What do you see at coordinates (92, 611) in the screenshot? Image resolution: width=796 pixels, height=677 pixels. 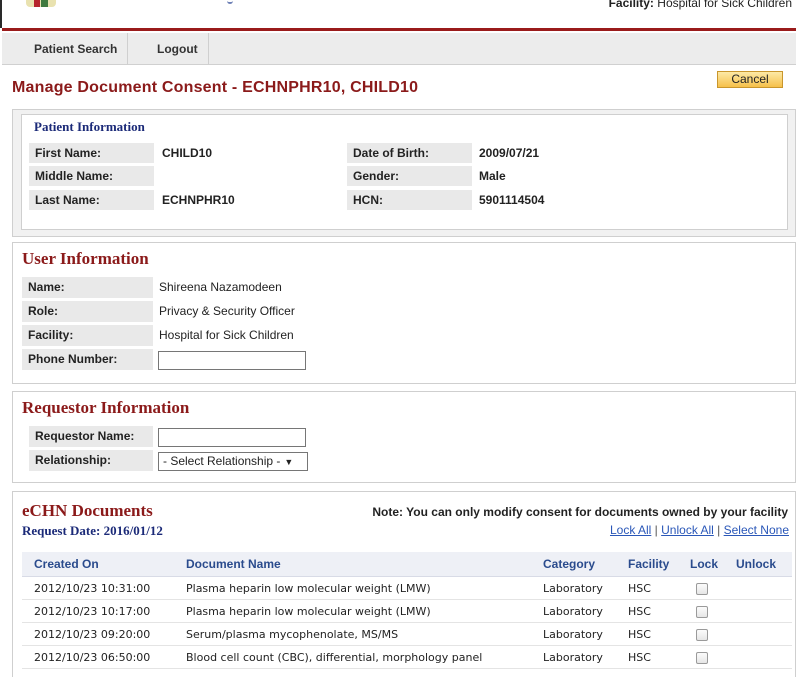 I see `cell-created-on: 2012/10/23 10:17:00` at bounding box center [92, 611].